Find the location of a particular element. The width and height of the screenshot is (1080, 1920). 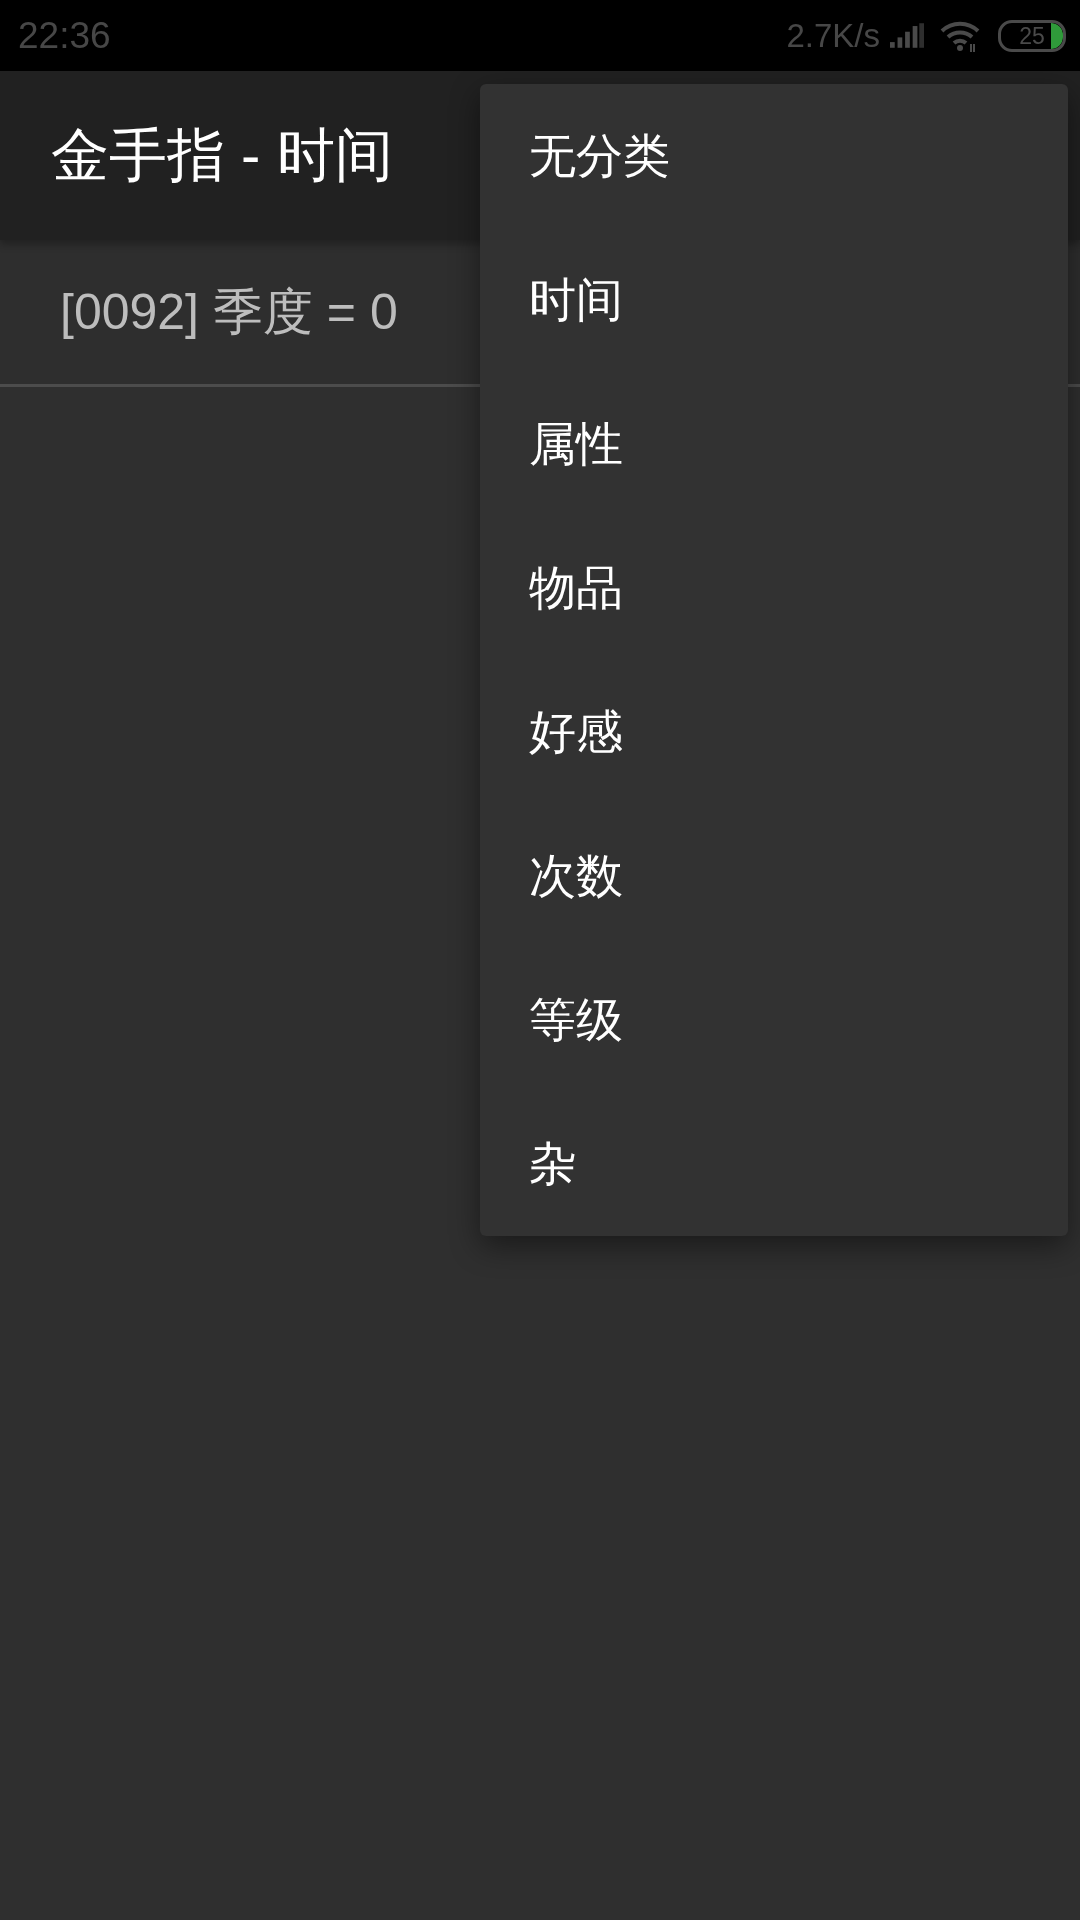

menu-item: 杂 is located at coordinates (774, 1164).